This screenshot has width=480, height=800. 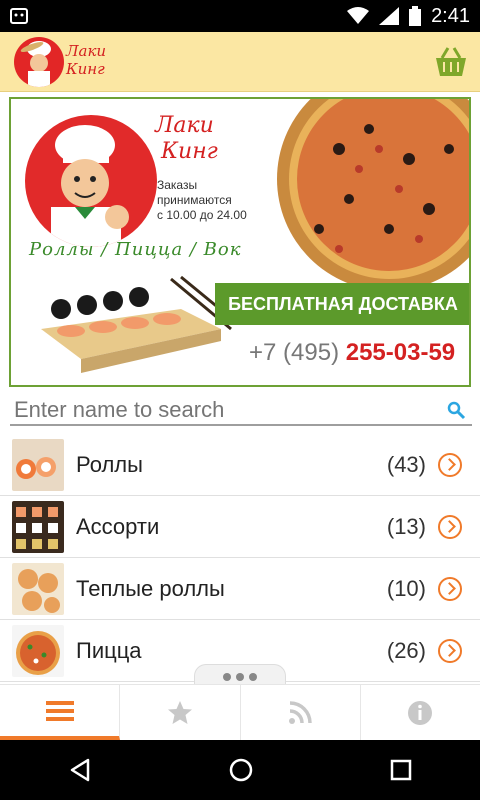 I want to click on recents-icon, so click(x=401, y=770).